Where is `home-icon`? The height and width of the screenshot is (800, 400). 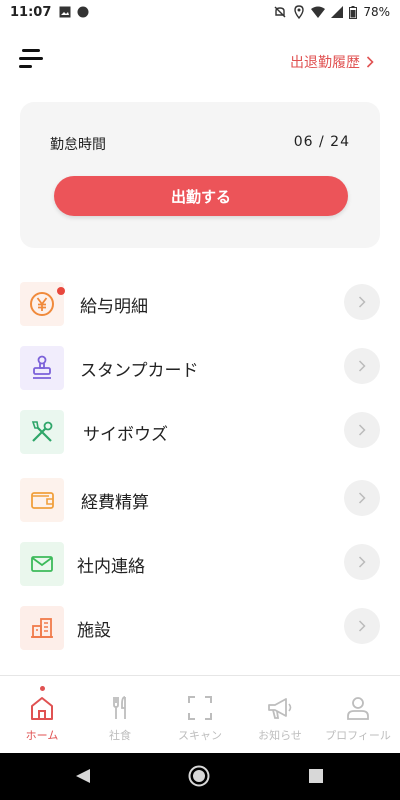 home-icon is located at coordinates (42, 708).